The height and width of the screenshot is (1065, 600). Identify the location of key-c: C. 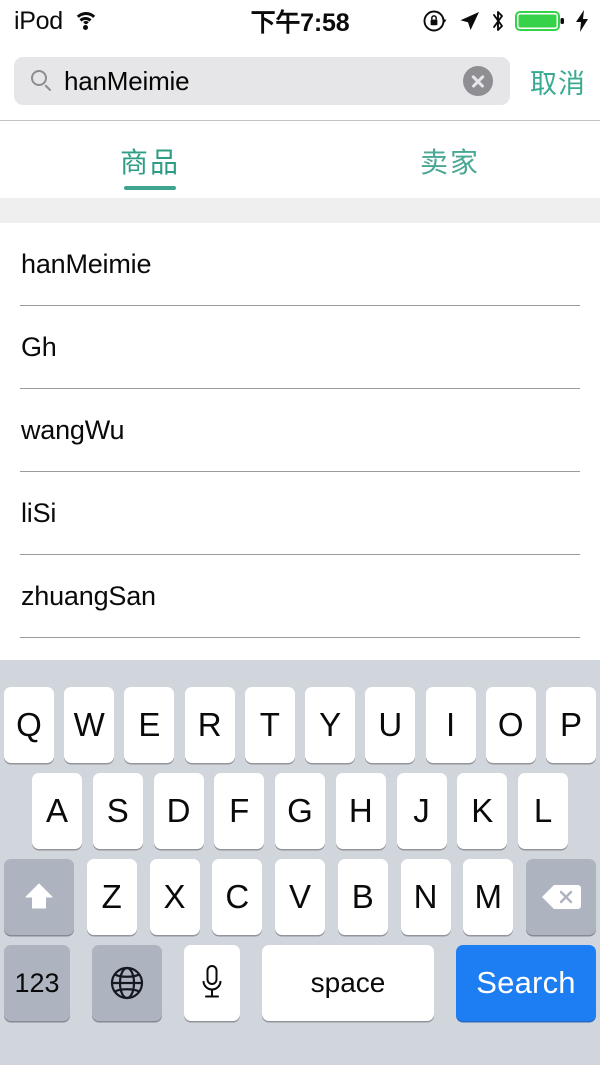
(237, 897).